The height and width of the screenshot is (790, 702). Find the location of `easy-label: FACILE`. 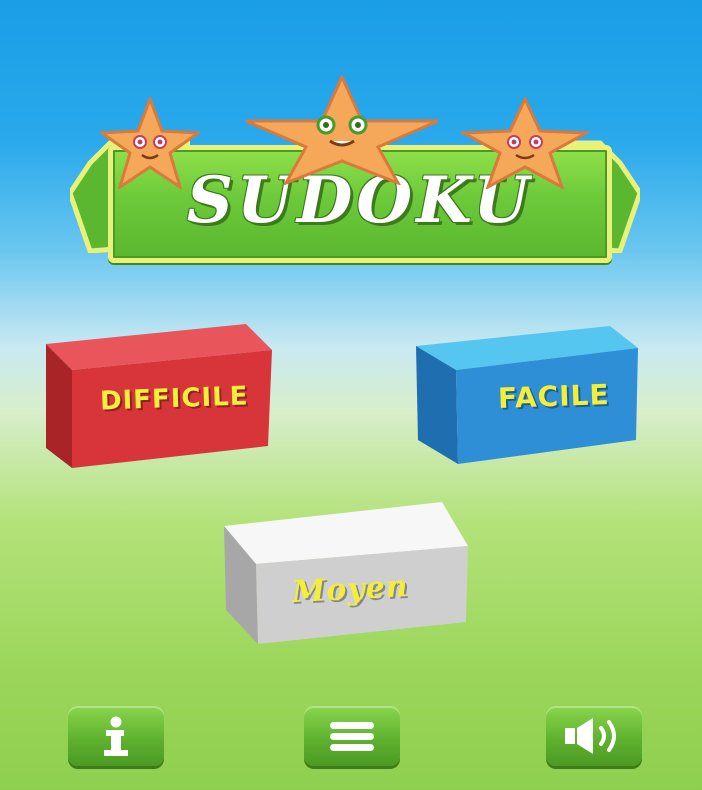

easy-label: FACILE is located at coordinates (554, 396).